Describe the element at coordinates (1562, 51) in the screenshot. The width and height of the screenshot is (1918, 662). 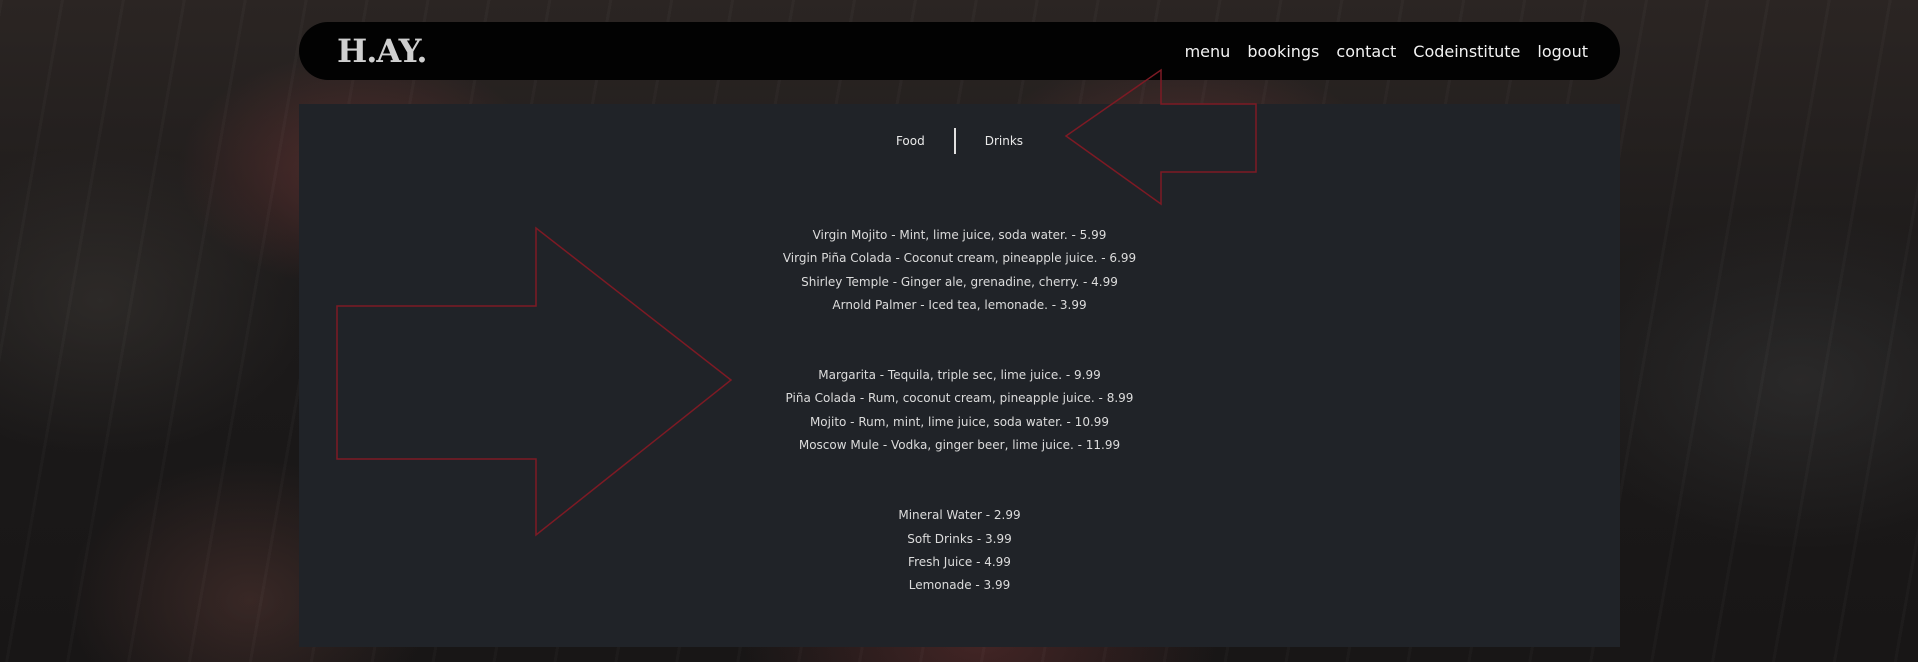
I see `nav-link-logout: logout` at that location.